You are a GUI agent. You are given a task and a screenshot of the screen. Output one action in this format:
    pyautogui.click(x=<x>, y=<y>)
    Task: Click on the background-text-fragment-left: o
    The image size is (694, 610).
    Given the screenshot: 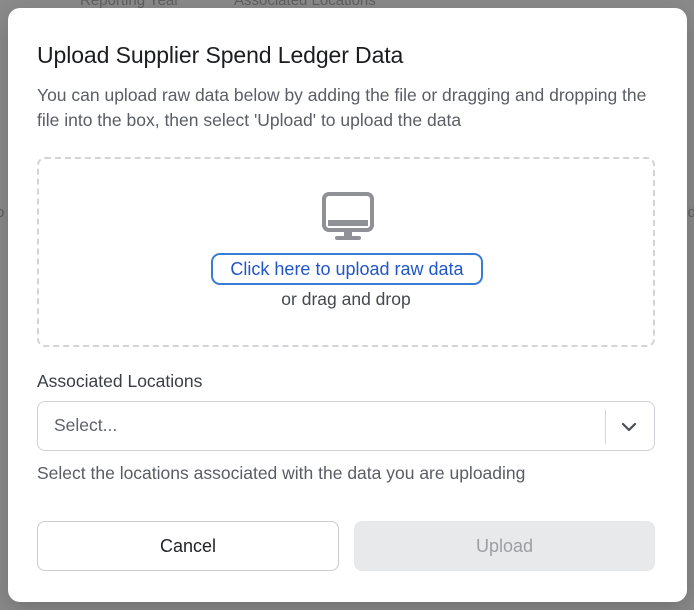 What is the action you would take?
    pyautogui.click(x=2, y=212)
    